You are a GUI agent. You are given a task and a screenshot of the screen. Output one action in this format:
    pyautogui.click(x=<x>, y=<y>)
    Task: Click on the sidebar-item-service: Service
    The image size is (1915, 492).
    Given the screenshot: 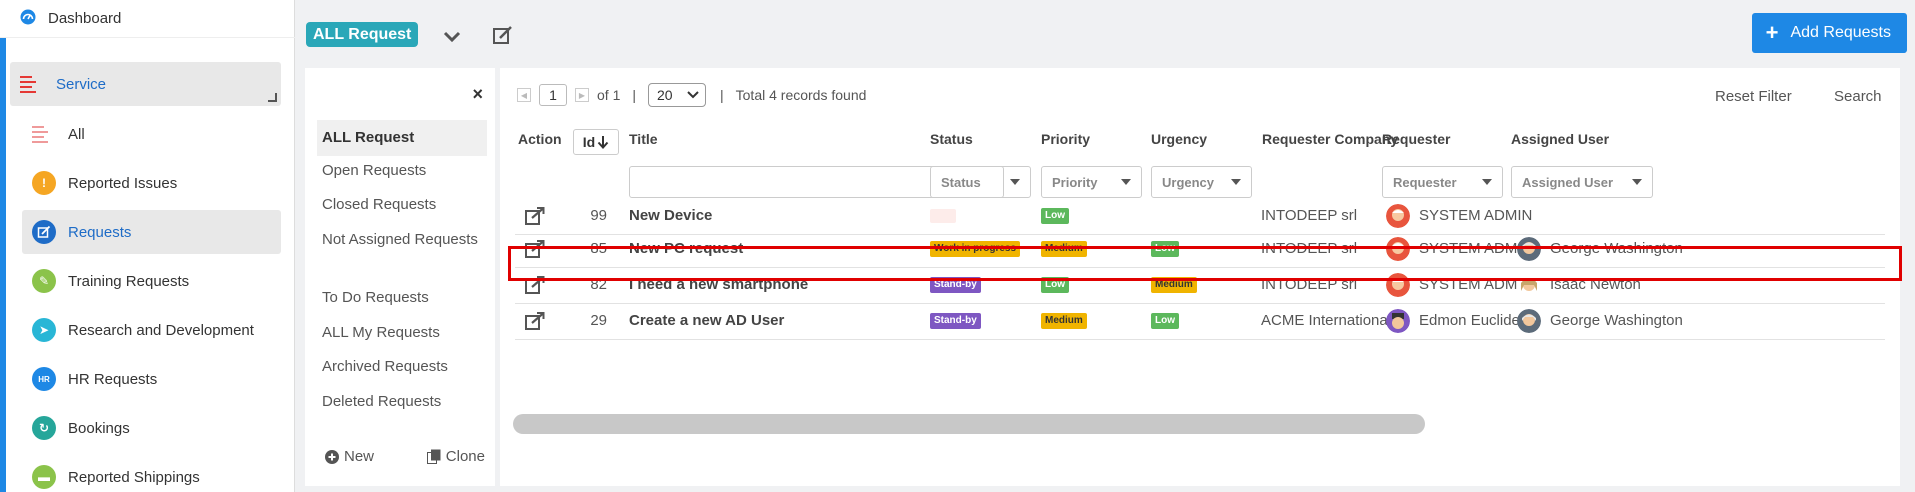 What is the action you would take?
    pyautogui.click(x=145, y=84)
    